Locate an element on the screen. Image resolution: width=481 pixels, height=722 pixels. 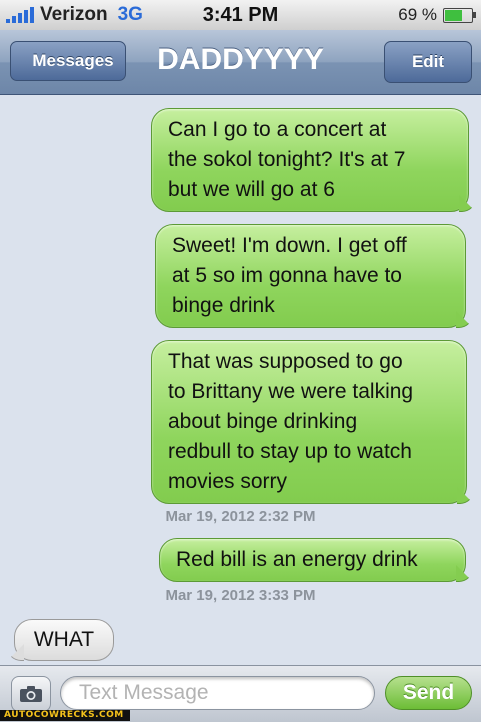
back-button-label: Messages is located at coordinates (73, 60).